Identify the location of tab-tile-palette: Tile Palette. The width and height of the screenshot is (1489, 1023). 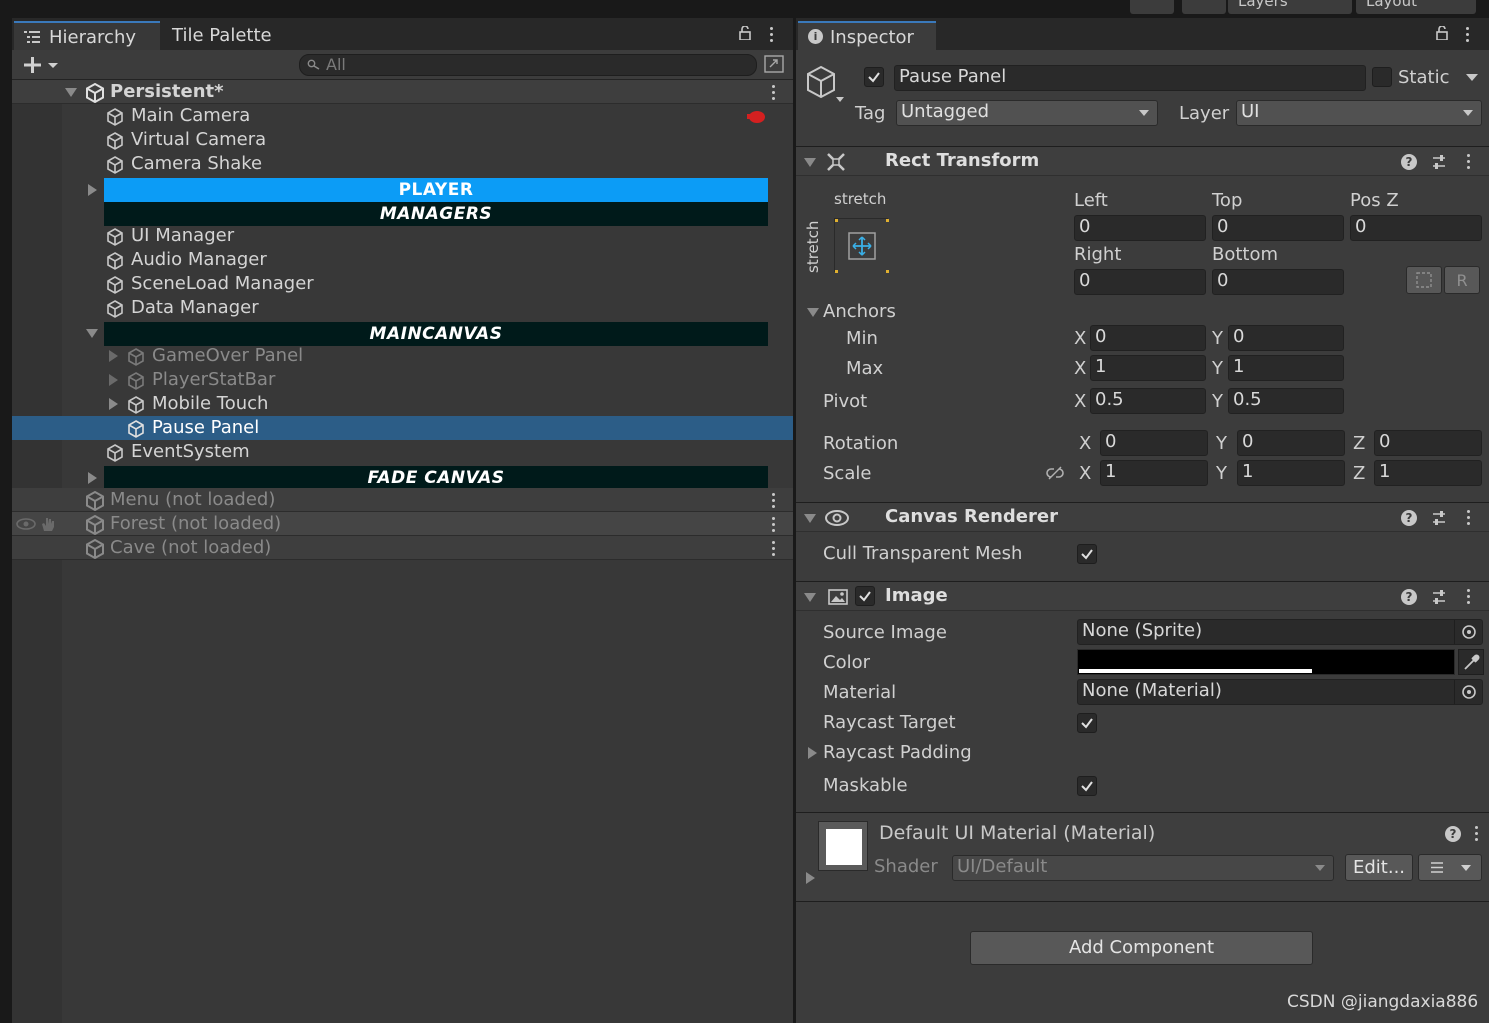
(222, 35).